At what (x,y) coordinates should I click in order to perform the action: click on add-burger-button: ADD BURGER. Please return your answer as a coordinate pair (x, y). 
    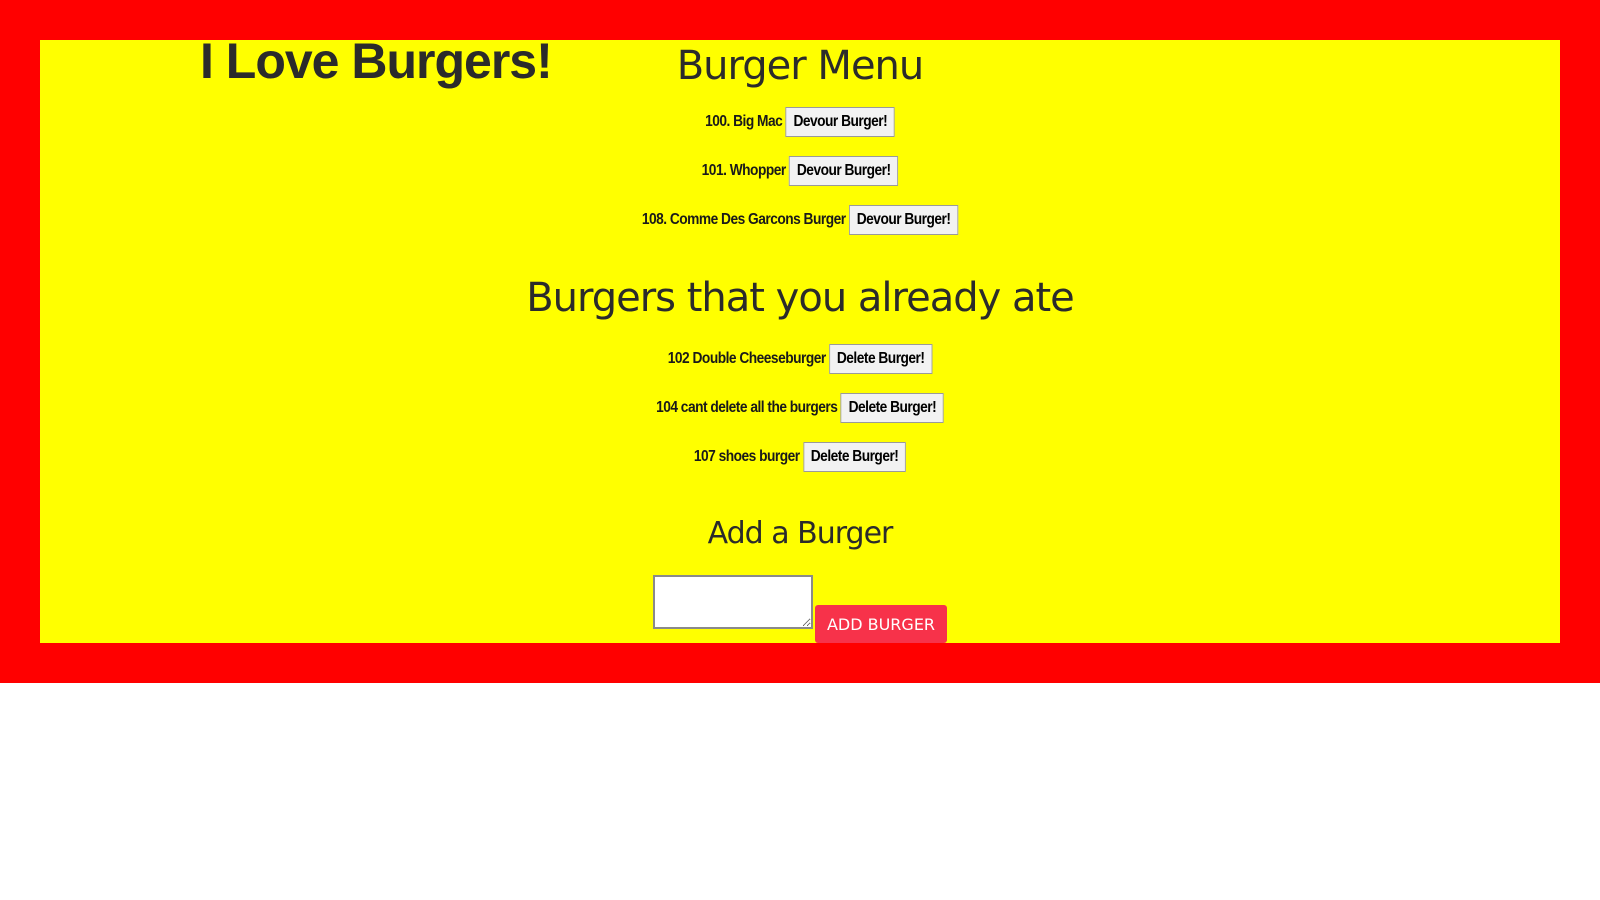
    Looking at the image, I should click on (881, 624).